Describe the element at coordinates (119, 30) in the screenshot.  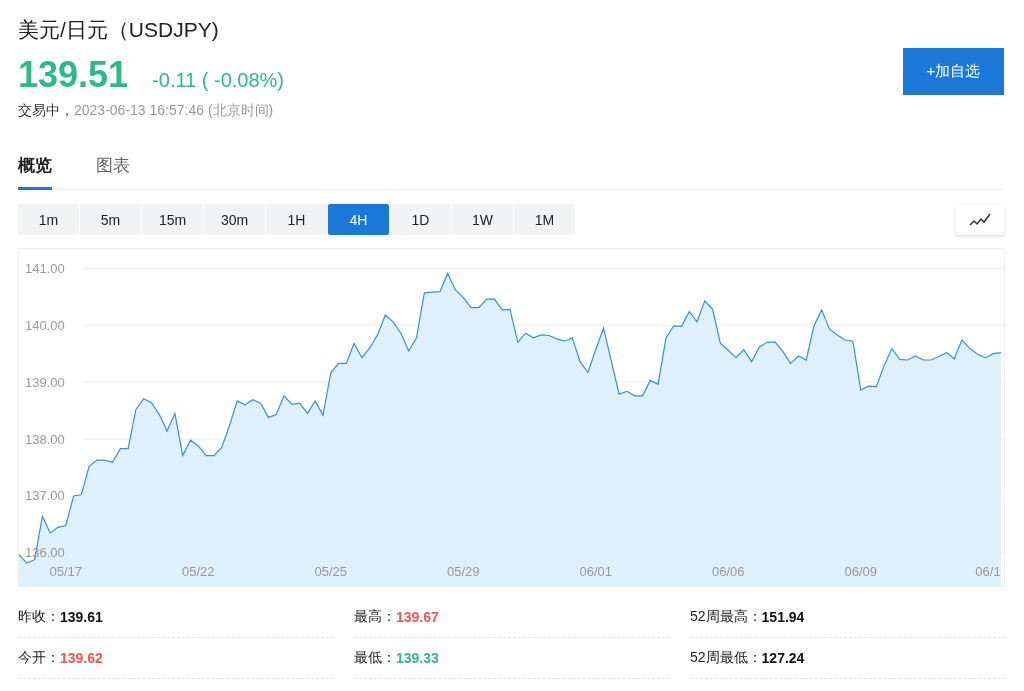
I see `page-title: 美元/日元（USDJPY)` at that location.